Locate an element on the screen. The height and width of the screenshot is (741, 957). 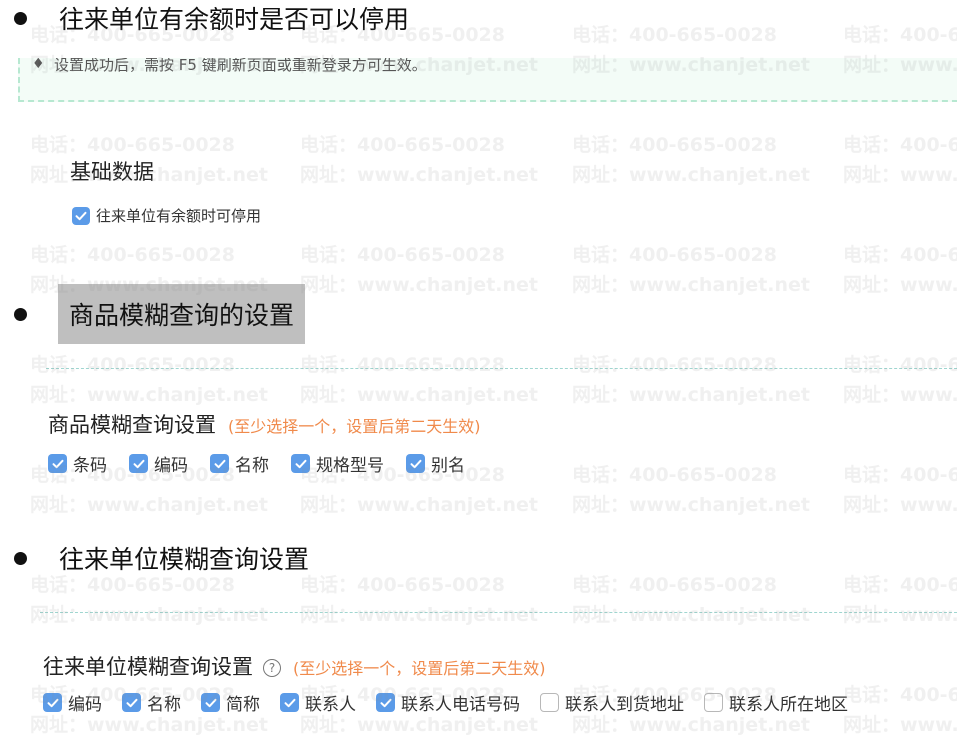
group-title-basic-data: 基础数据 is located at coordinates (112, 172).